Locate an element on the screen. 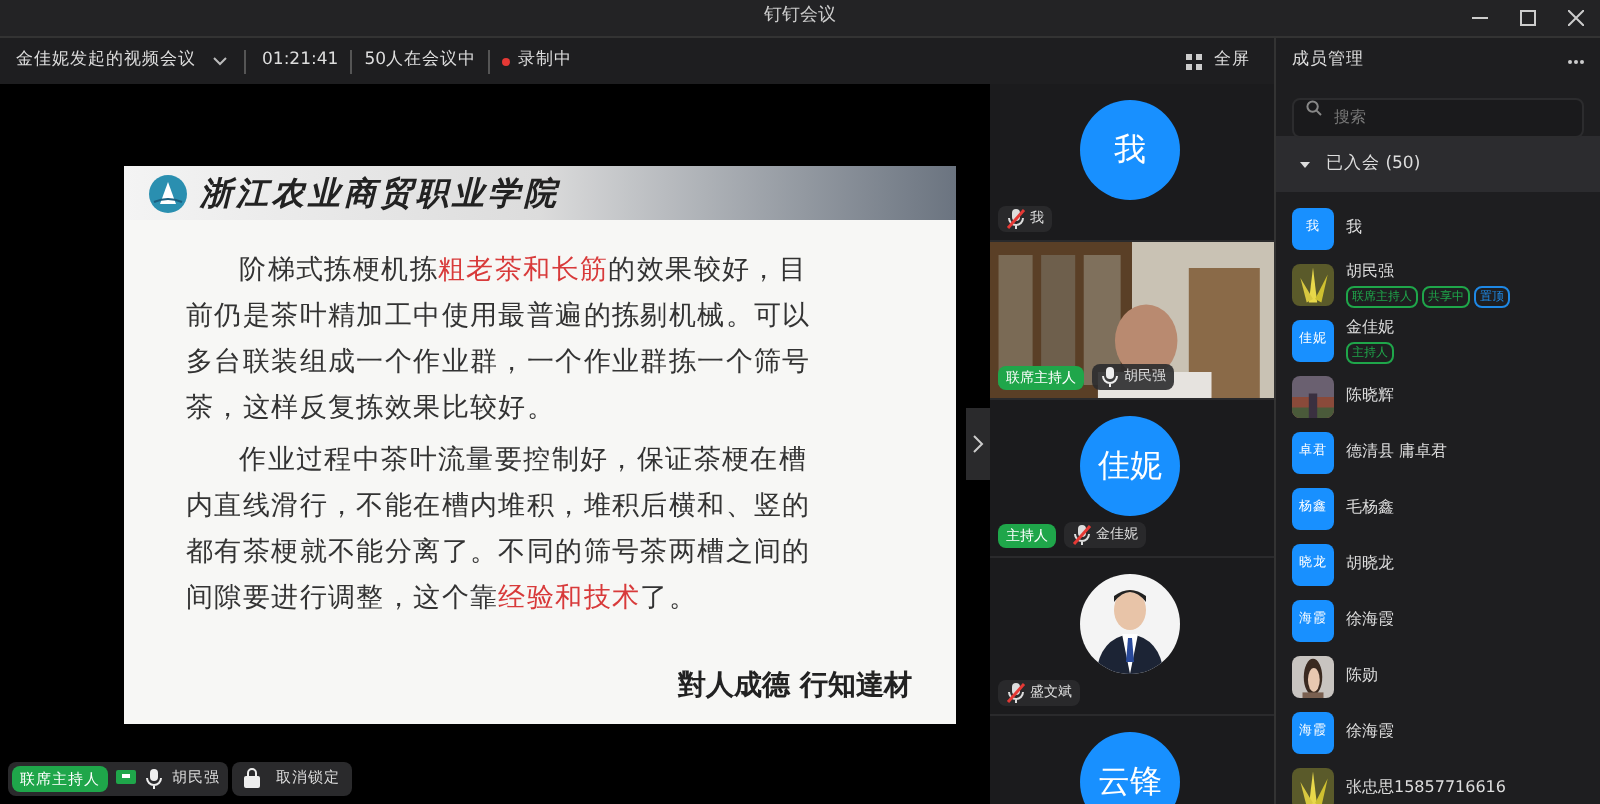  panel-title: 成员管理 is located at coordinates (1328, 61).